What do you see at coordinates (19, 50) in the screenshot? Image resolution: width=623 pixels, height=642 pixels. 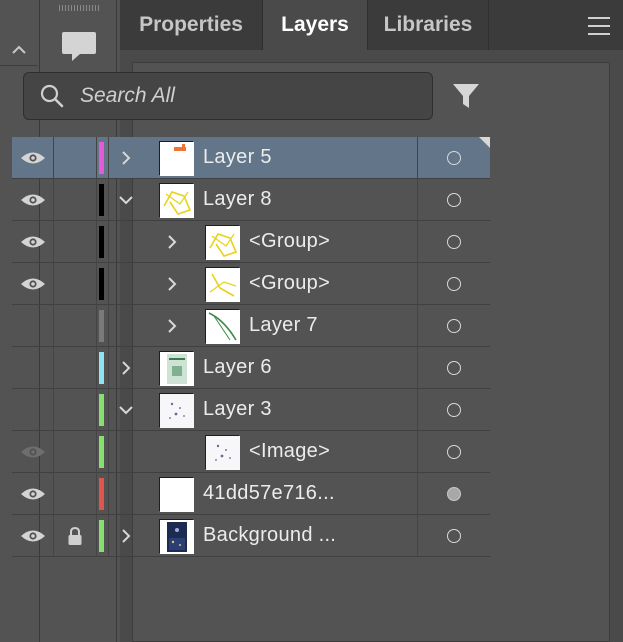 I see `collapse-panels-button` at bounding box center [19, 50].